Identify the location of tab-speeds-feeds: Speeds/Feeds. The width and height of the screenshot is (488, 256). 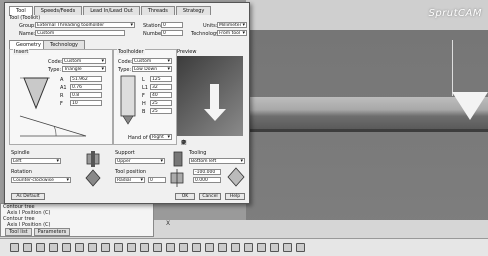
(58, 10).